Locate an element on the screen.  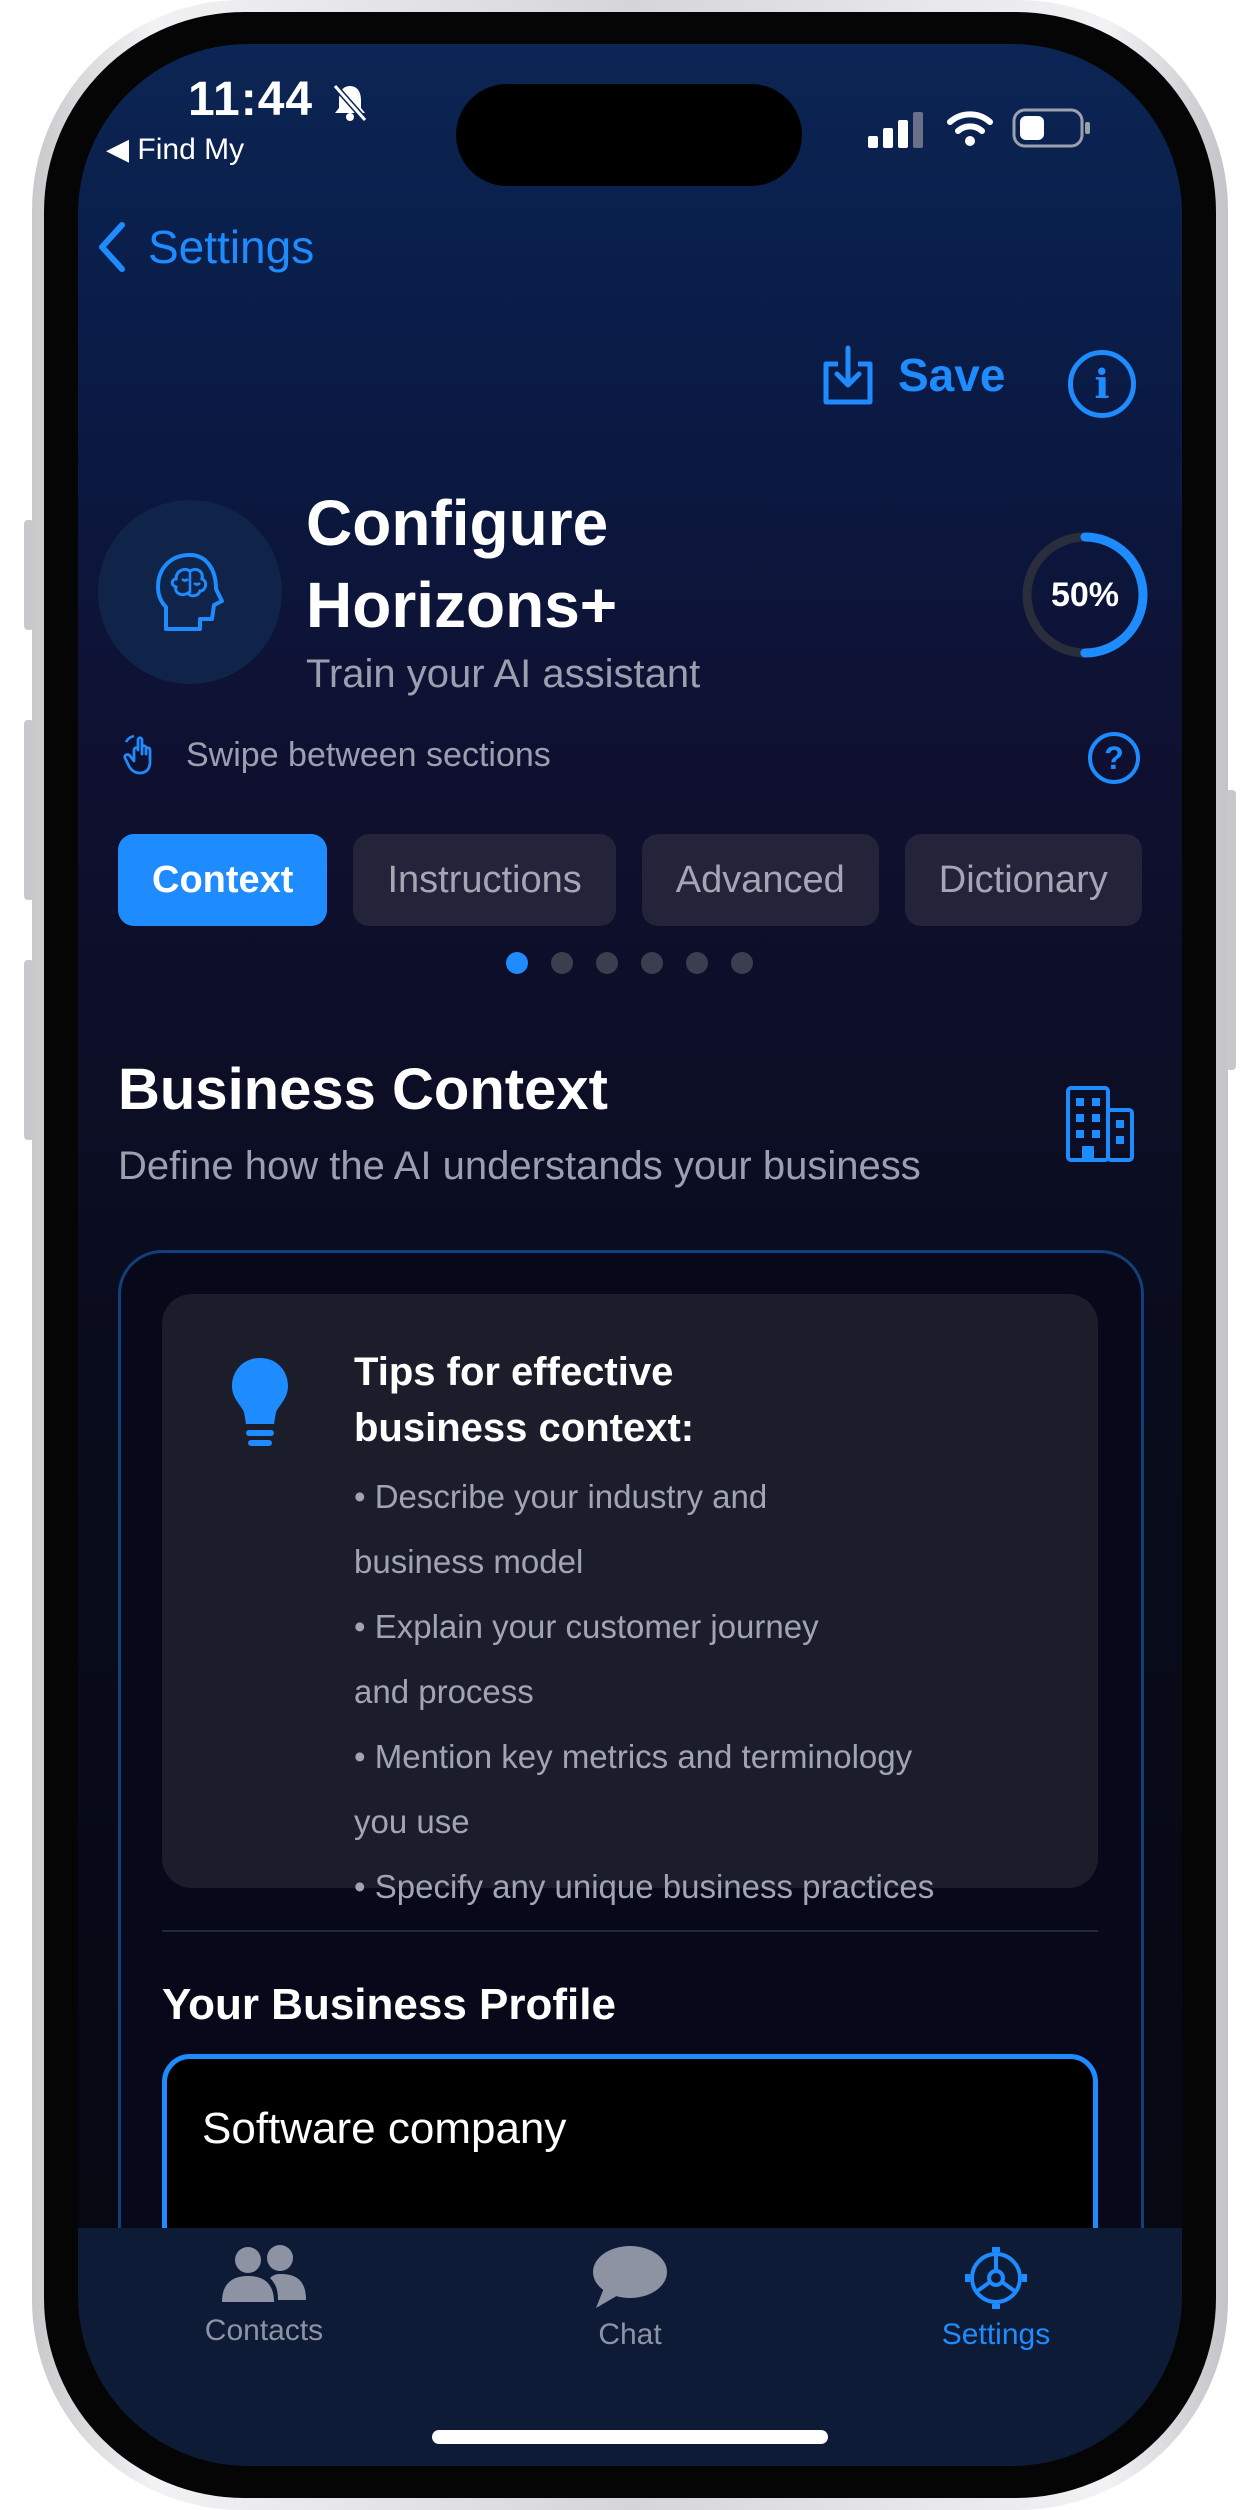
home-indicator is located at coordinates (630, 2437).